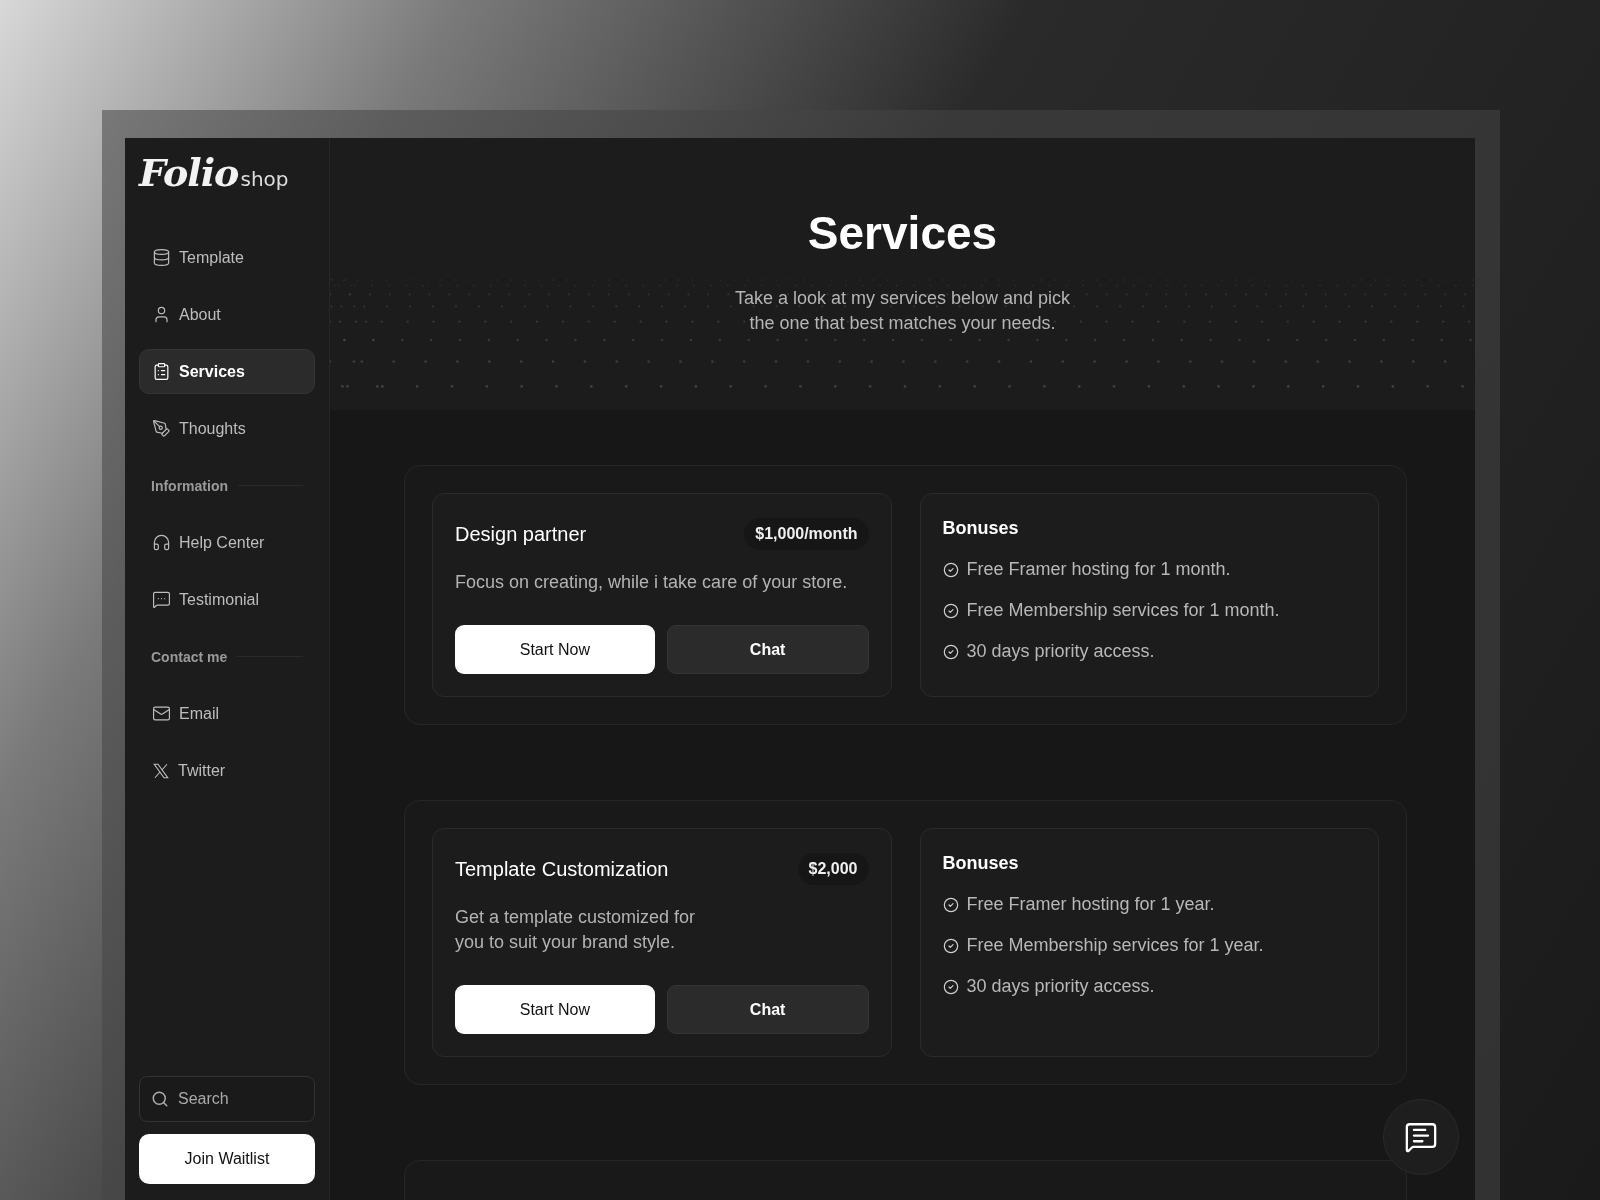  What do you see at coordinates (227, 713) in the screenshot?
I see `sidebar-item: Email` at bounding box center [227, 713].